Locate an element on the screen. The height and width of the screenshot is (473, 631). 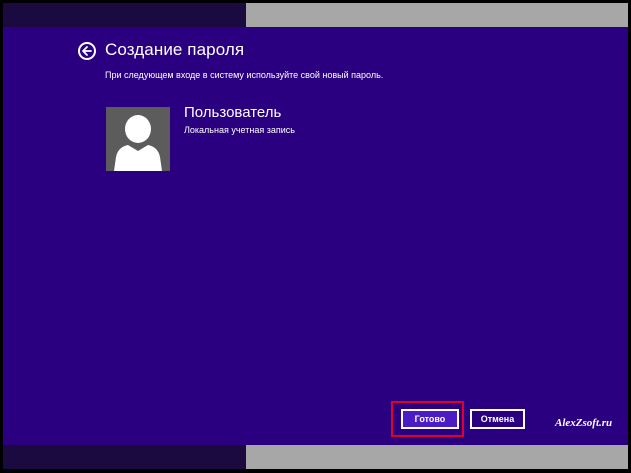
back-button is located at coordinates (87, 51).